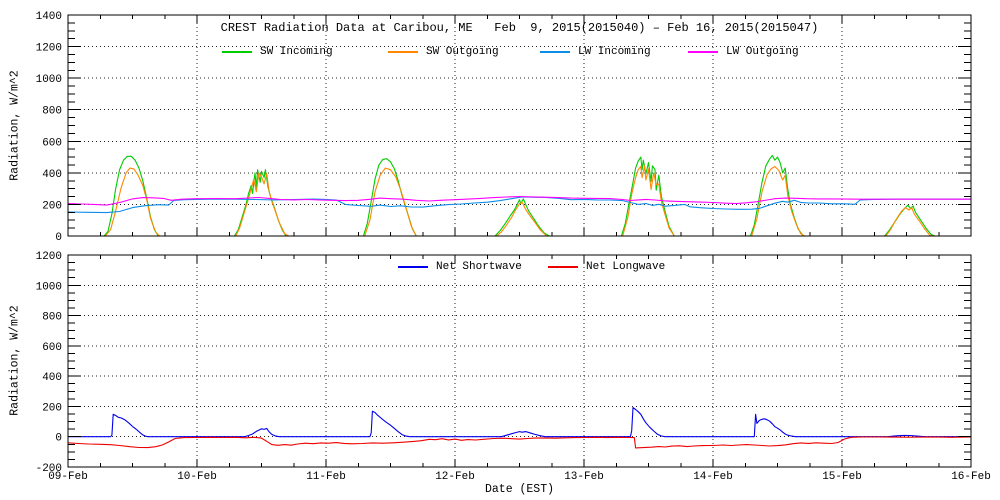  What do you see at coordinates (15, 360) in the screenshot?
I see `bottom-y-axis-label: Radiation, W/m^2` at bounding box center [15, 360].